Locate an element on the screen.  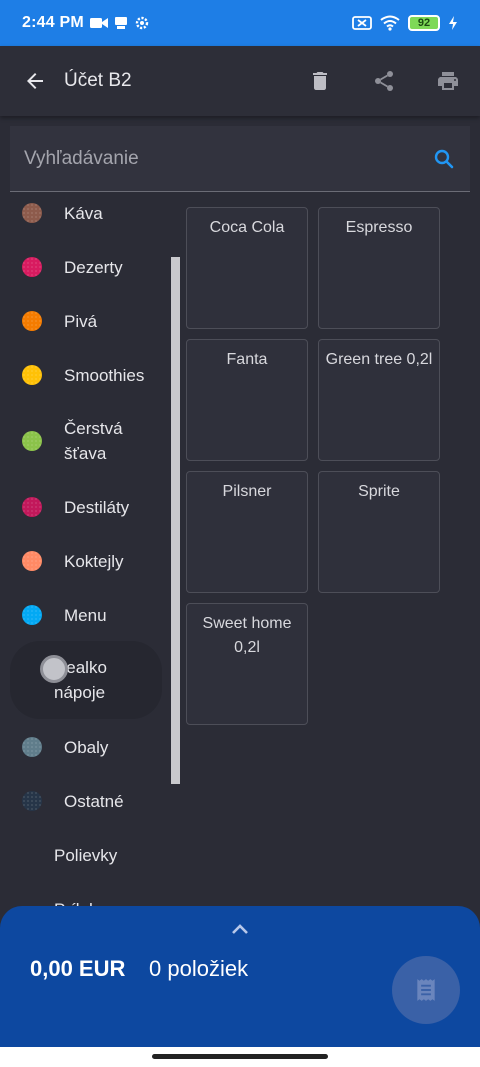
category-label: Obaly is located at coordinates (86, 747).